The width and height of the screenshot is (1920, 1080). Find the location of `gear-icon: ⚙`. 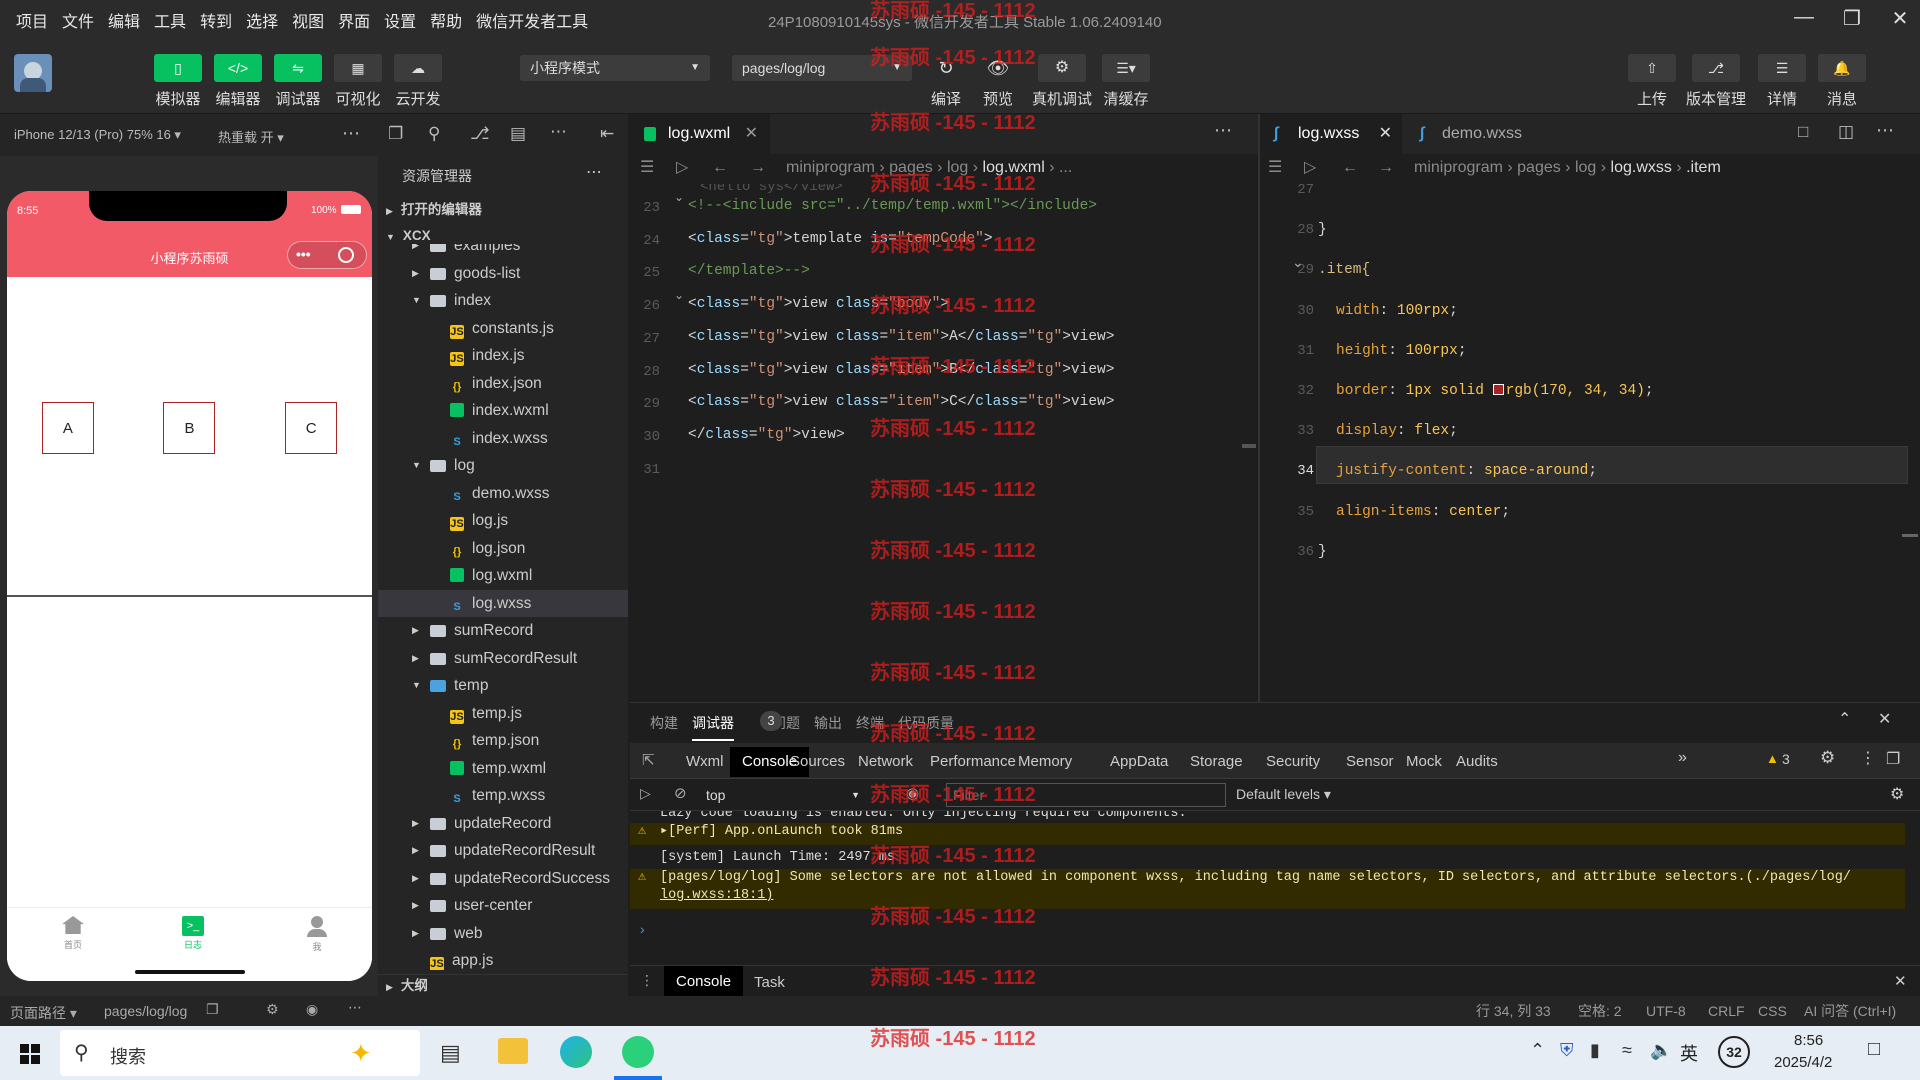

gear-icon: ⚙ is located at coordinates (1827, 758).